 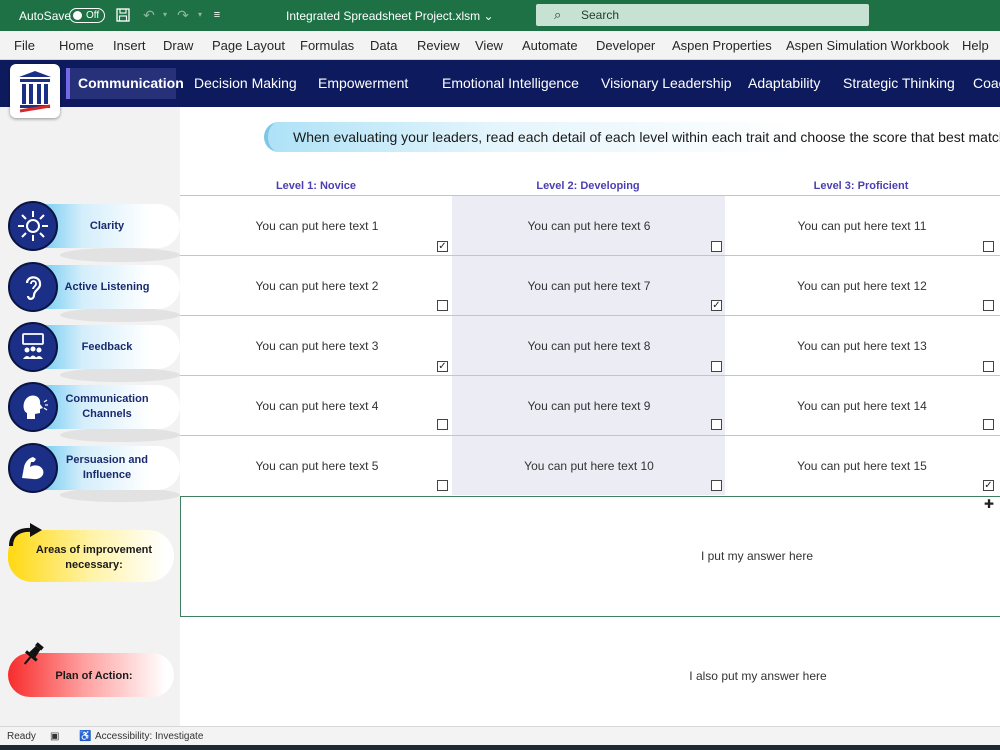 What do you see at coordinates (77, 15) in the screenshot?
I see `toggle-knob` at bounding box center [77, 15].